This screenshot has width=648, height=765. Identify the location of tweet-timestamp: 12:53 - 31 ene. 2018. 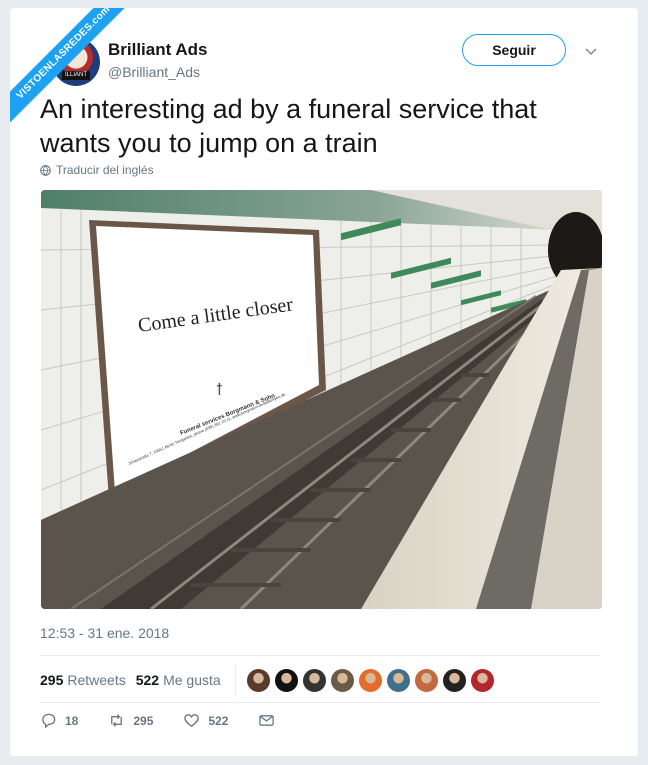
(104, 633).